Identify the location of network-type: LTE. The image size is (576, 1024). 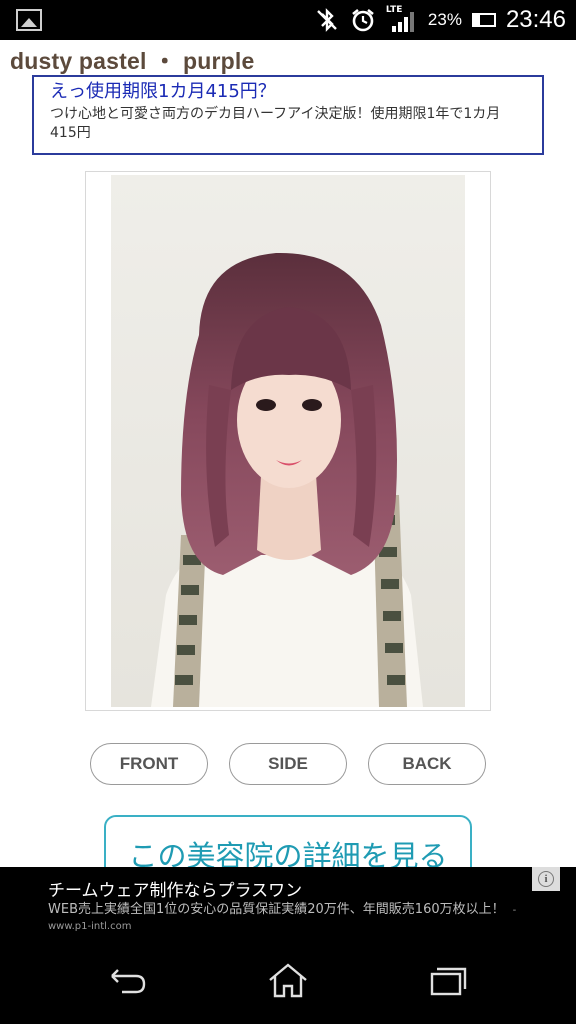
(394, 10).